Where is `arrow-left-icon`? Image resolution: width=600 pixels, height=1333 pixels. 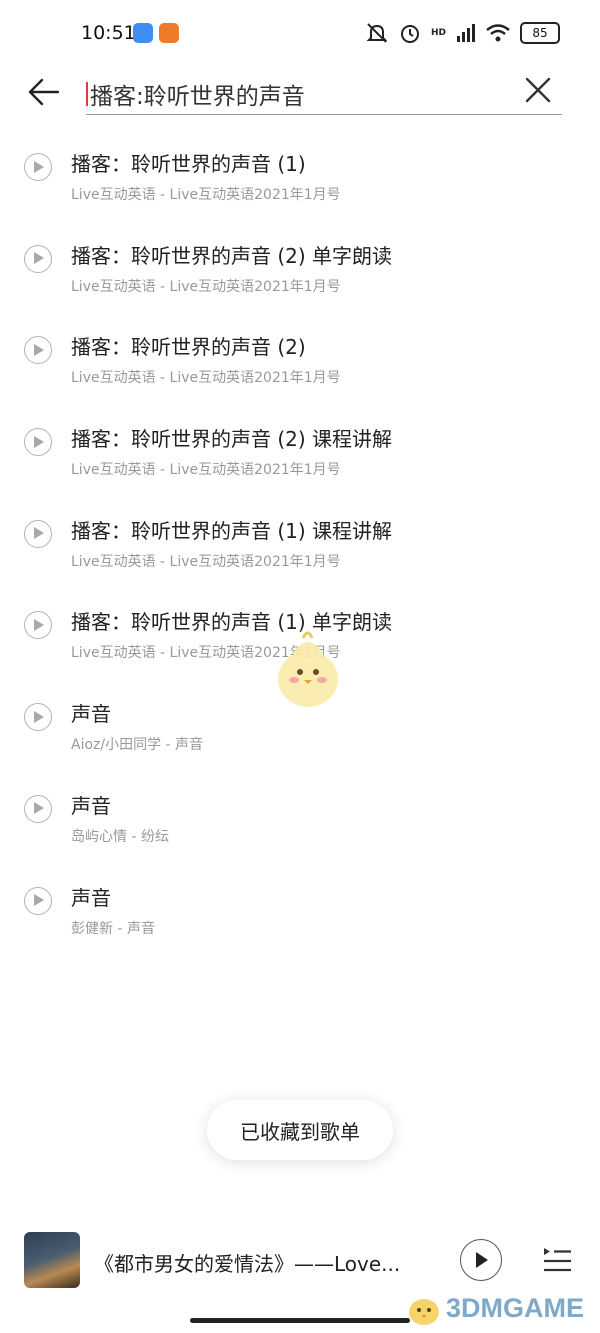 arrow-left-icon is located at coordinates (44, 92).